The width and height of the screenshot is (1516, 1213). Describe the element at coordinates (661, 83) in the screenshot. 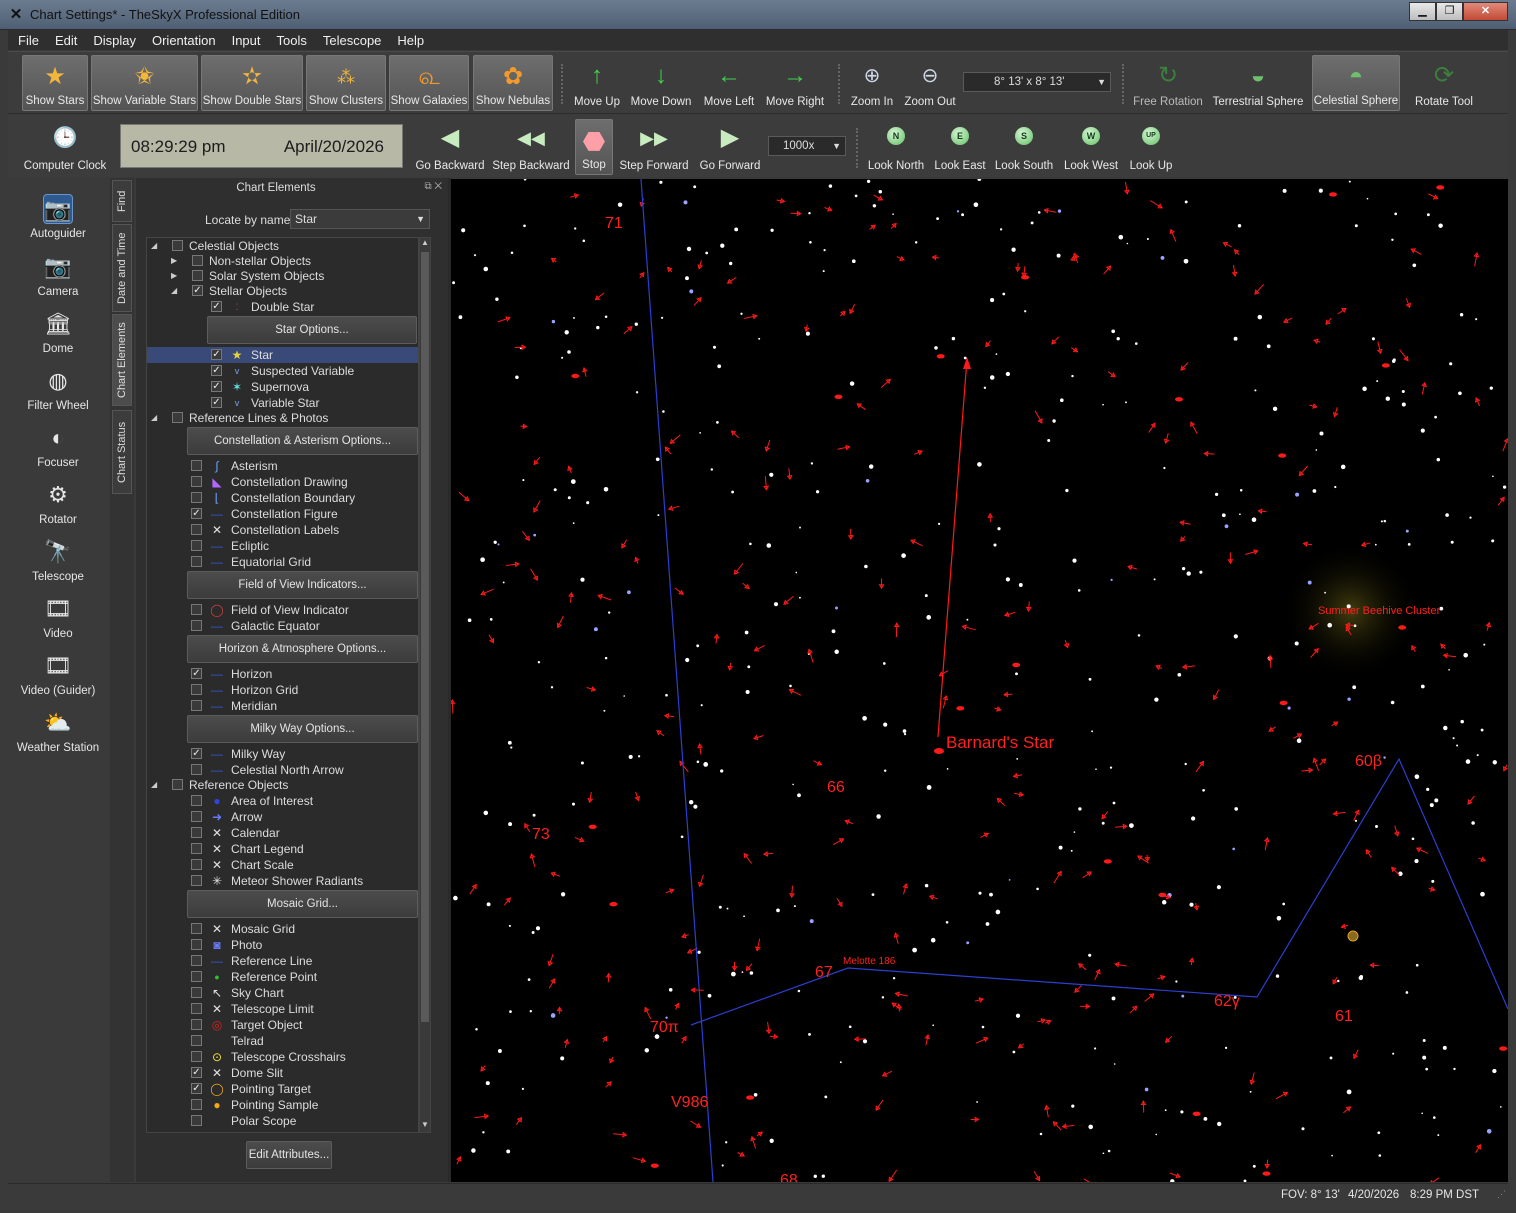

I see `move-down-button: ↓ Move Down` at that location.